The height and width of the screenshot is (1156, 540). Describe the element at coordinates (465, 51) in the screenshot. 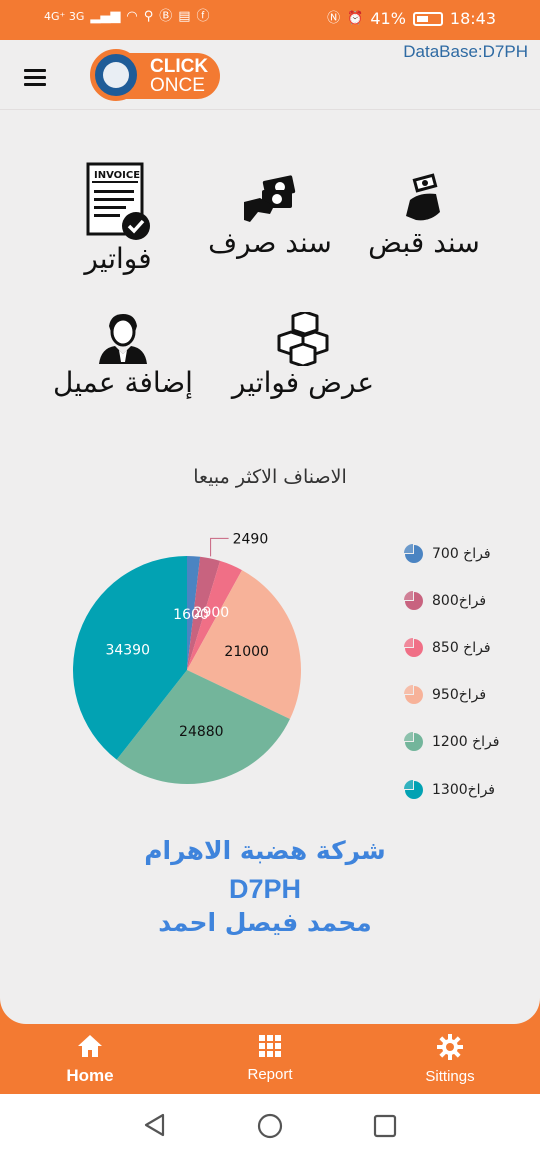

I see `database-label: DataBase:D7PH` at that location.